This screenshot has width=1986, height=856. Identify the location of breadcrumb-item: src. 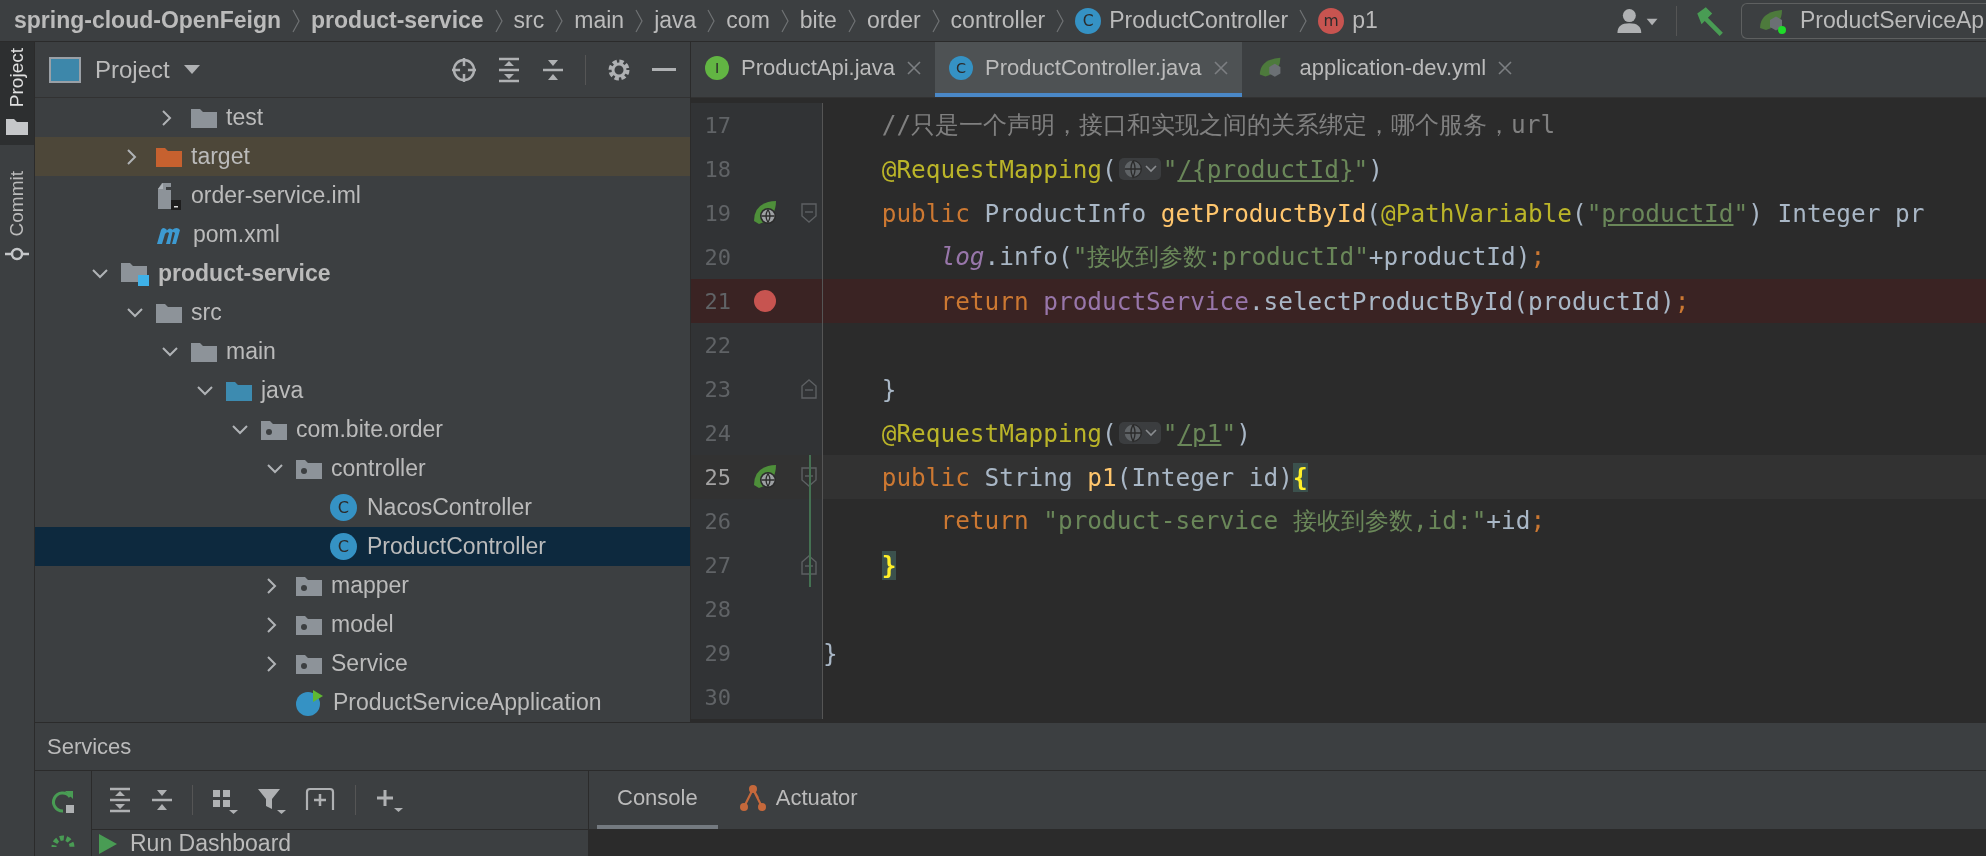
(529, 20).